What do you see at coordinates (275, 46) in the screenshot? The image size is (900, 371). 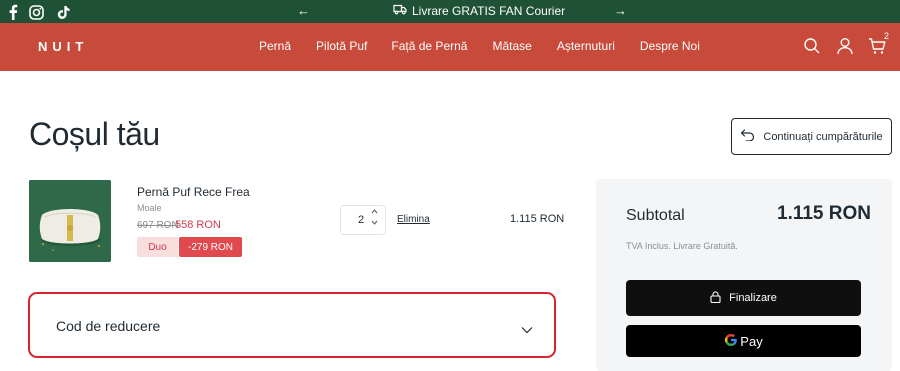 I see `nav-item-perna: Pernă` at bounding box center [275, 46].